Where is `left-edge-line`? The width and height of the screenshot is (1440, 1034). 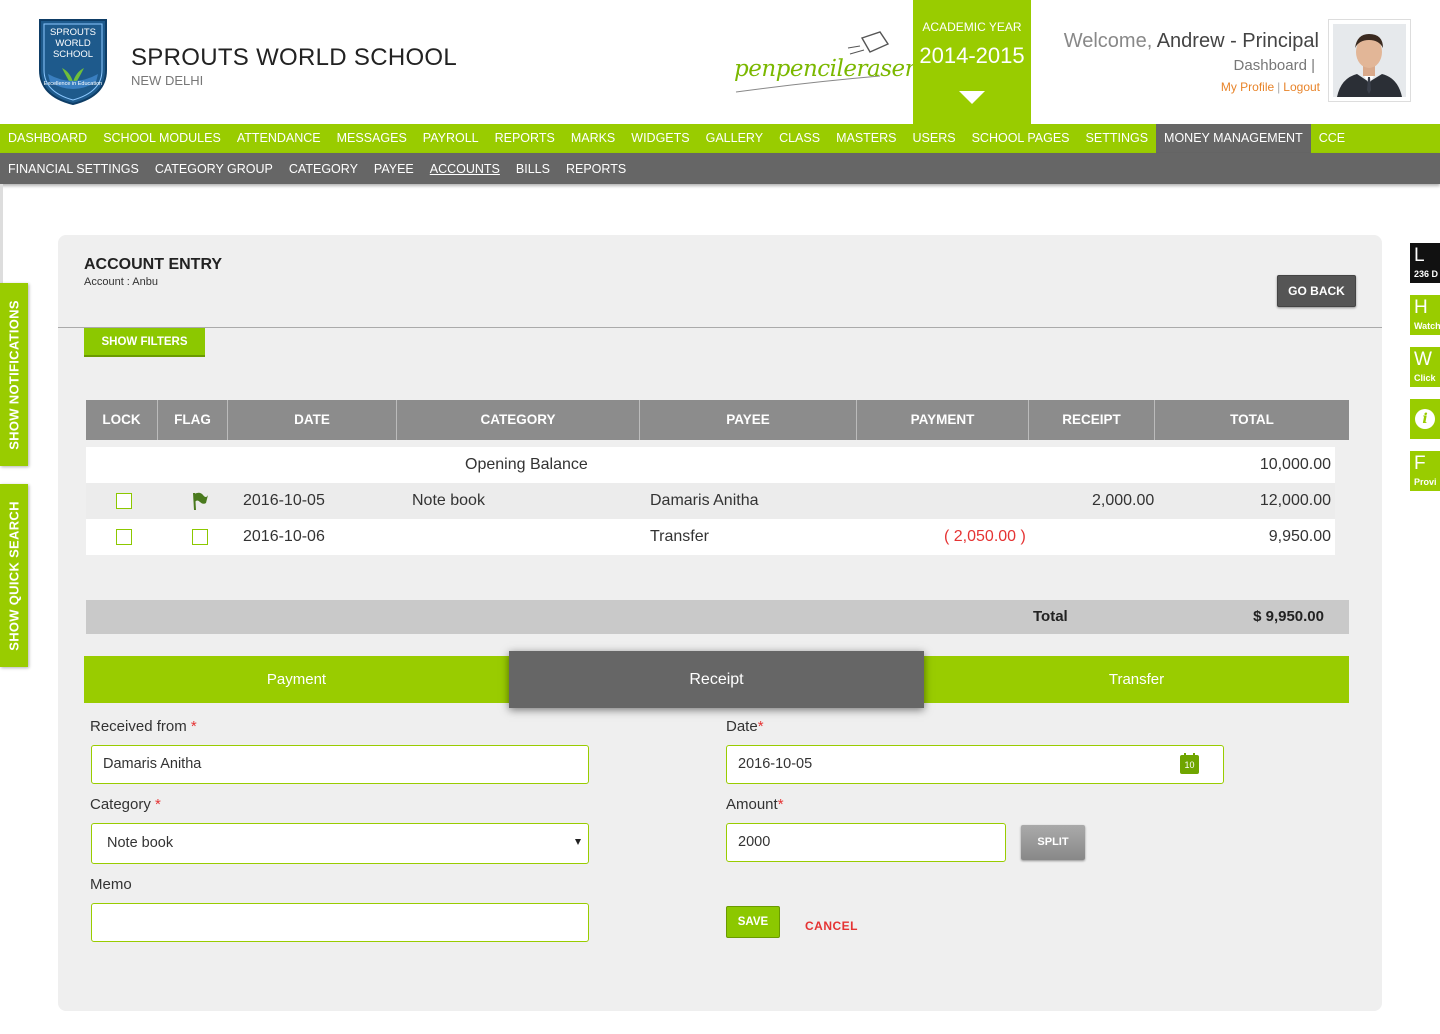
left-edge-line is located at coordinates (1, 234).